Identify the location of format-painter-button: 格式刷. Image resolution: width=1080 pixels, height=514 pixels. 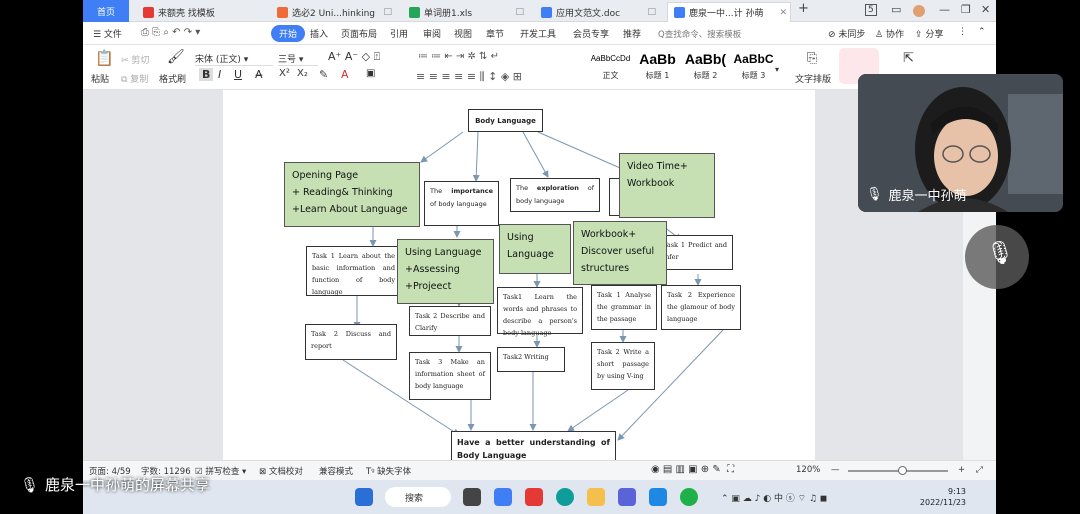
(172, 78).